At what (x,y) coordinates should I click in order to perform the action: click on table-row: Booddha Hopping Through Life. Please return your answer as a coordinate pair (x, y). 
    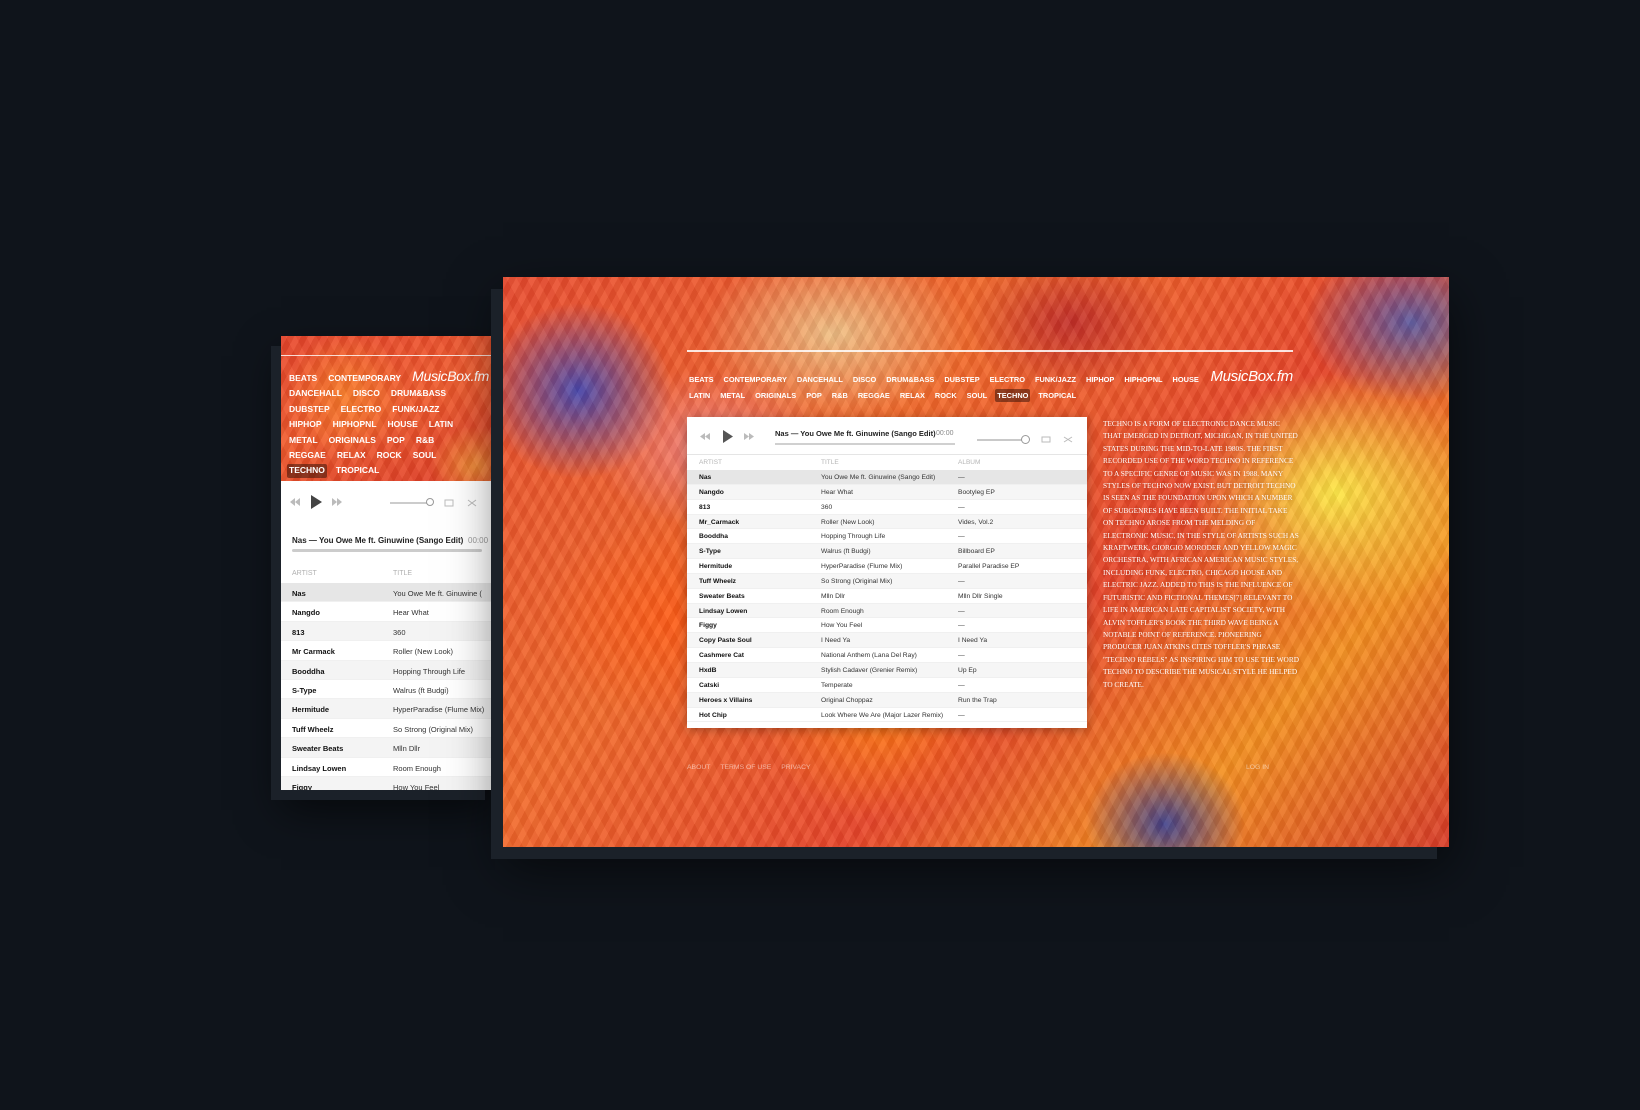
    Looking at the image, I should click on (388, 670).